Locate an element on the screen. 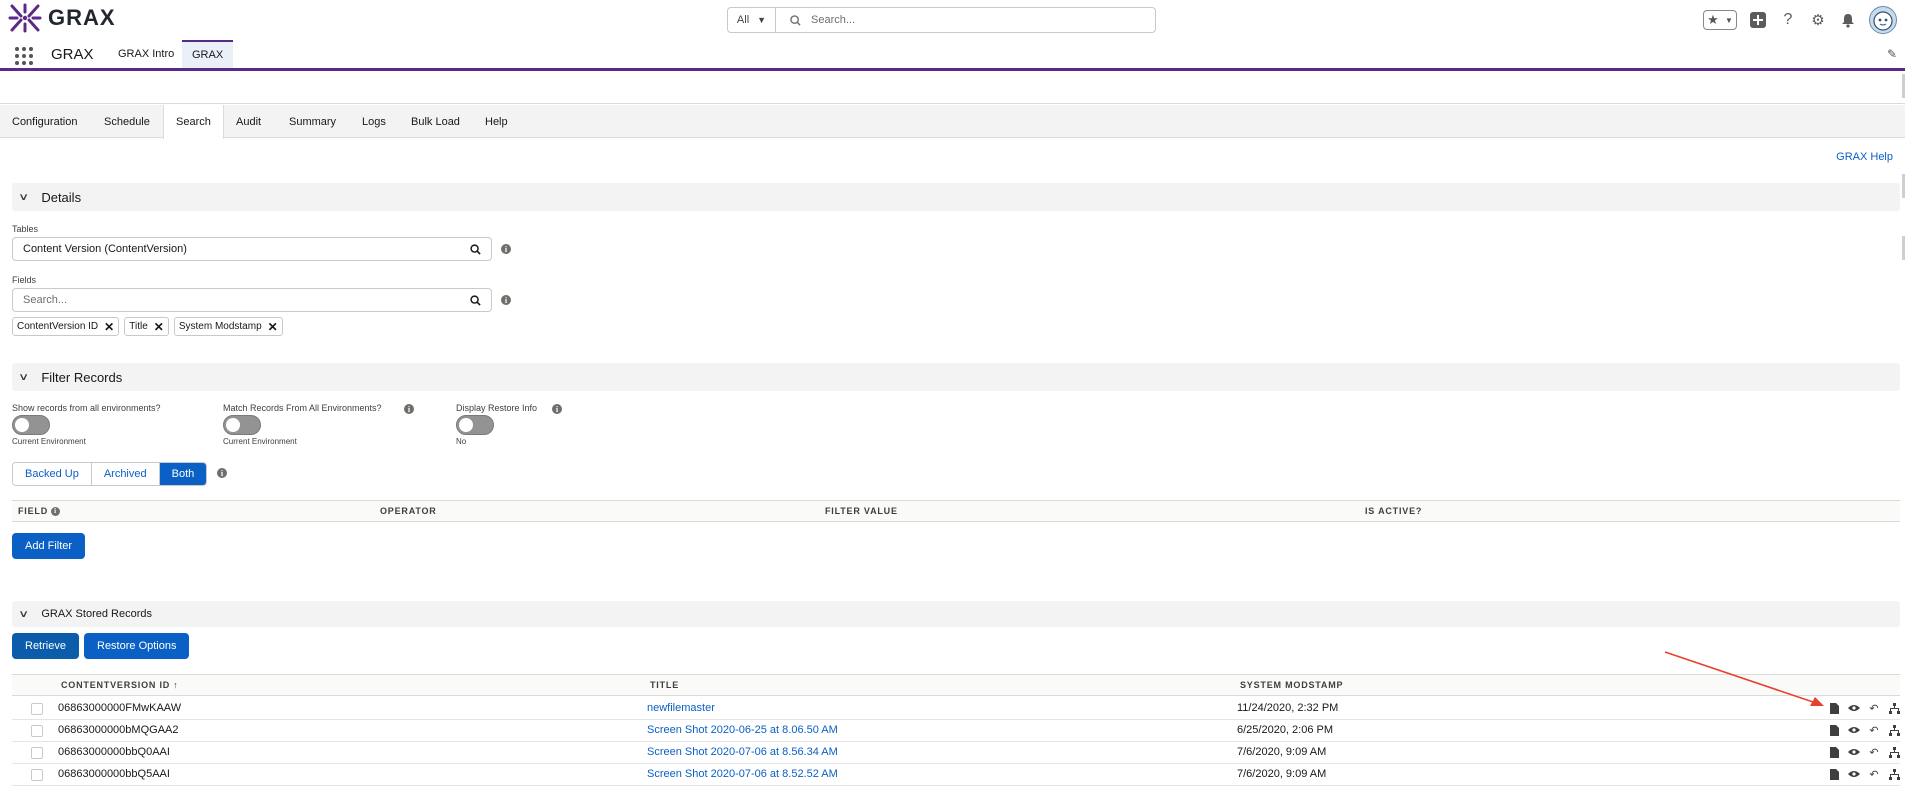 This screenshot has width=1905, height=787. backed-up-button: Backed Up is located at coordinates (52, 474).